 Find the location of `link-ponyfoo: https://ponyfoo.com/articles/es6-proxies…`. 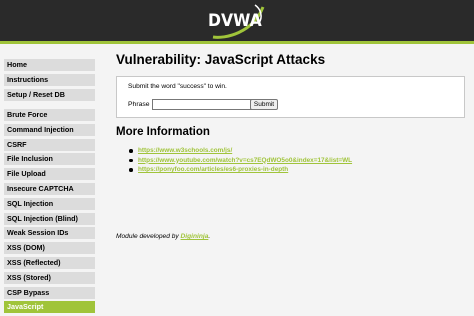

link-ponyfoo: https://ponyfoo.com/articles/es6-proxies… is located at coordinates (213, 169).